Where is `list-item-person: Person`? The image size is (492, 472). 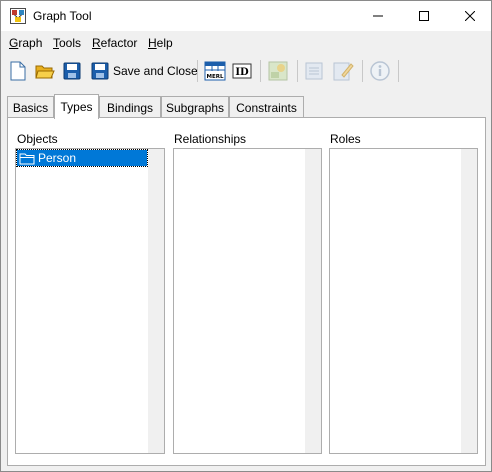
list-item-person: Person is located at coordinates (82, 158).